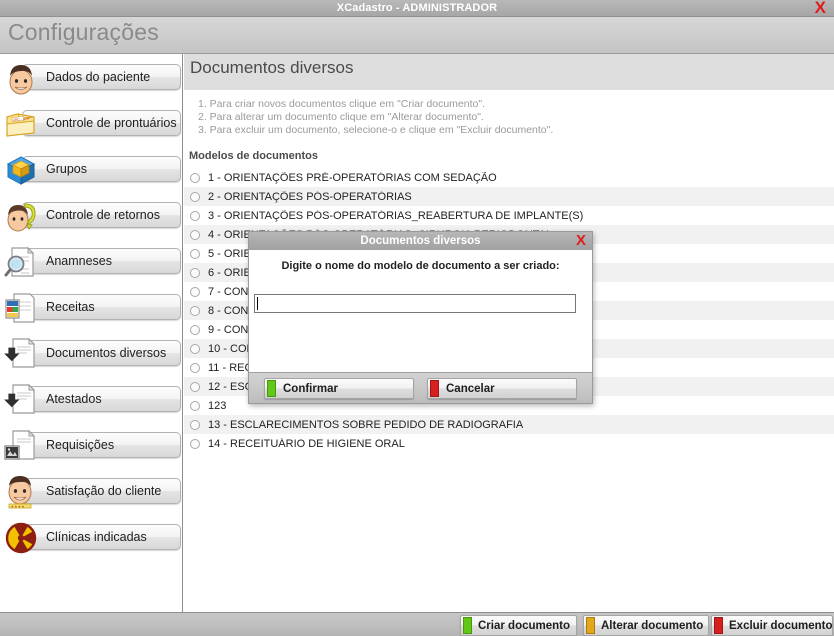  I want to click on sidebar-button: Atestados, so click(101, 399).